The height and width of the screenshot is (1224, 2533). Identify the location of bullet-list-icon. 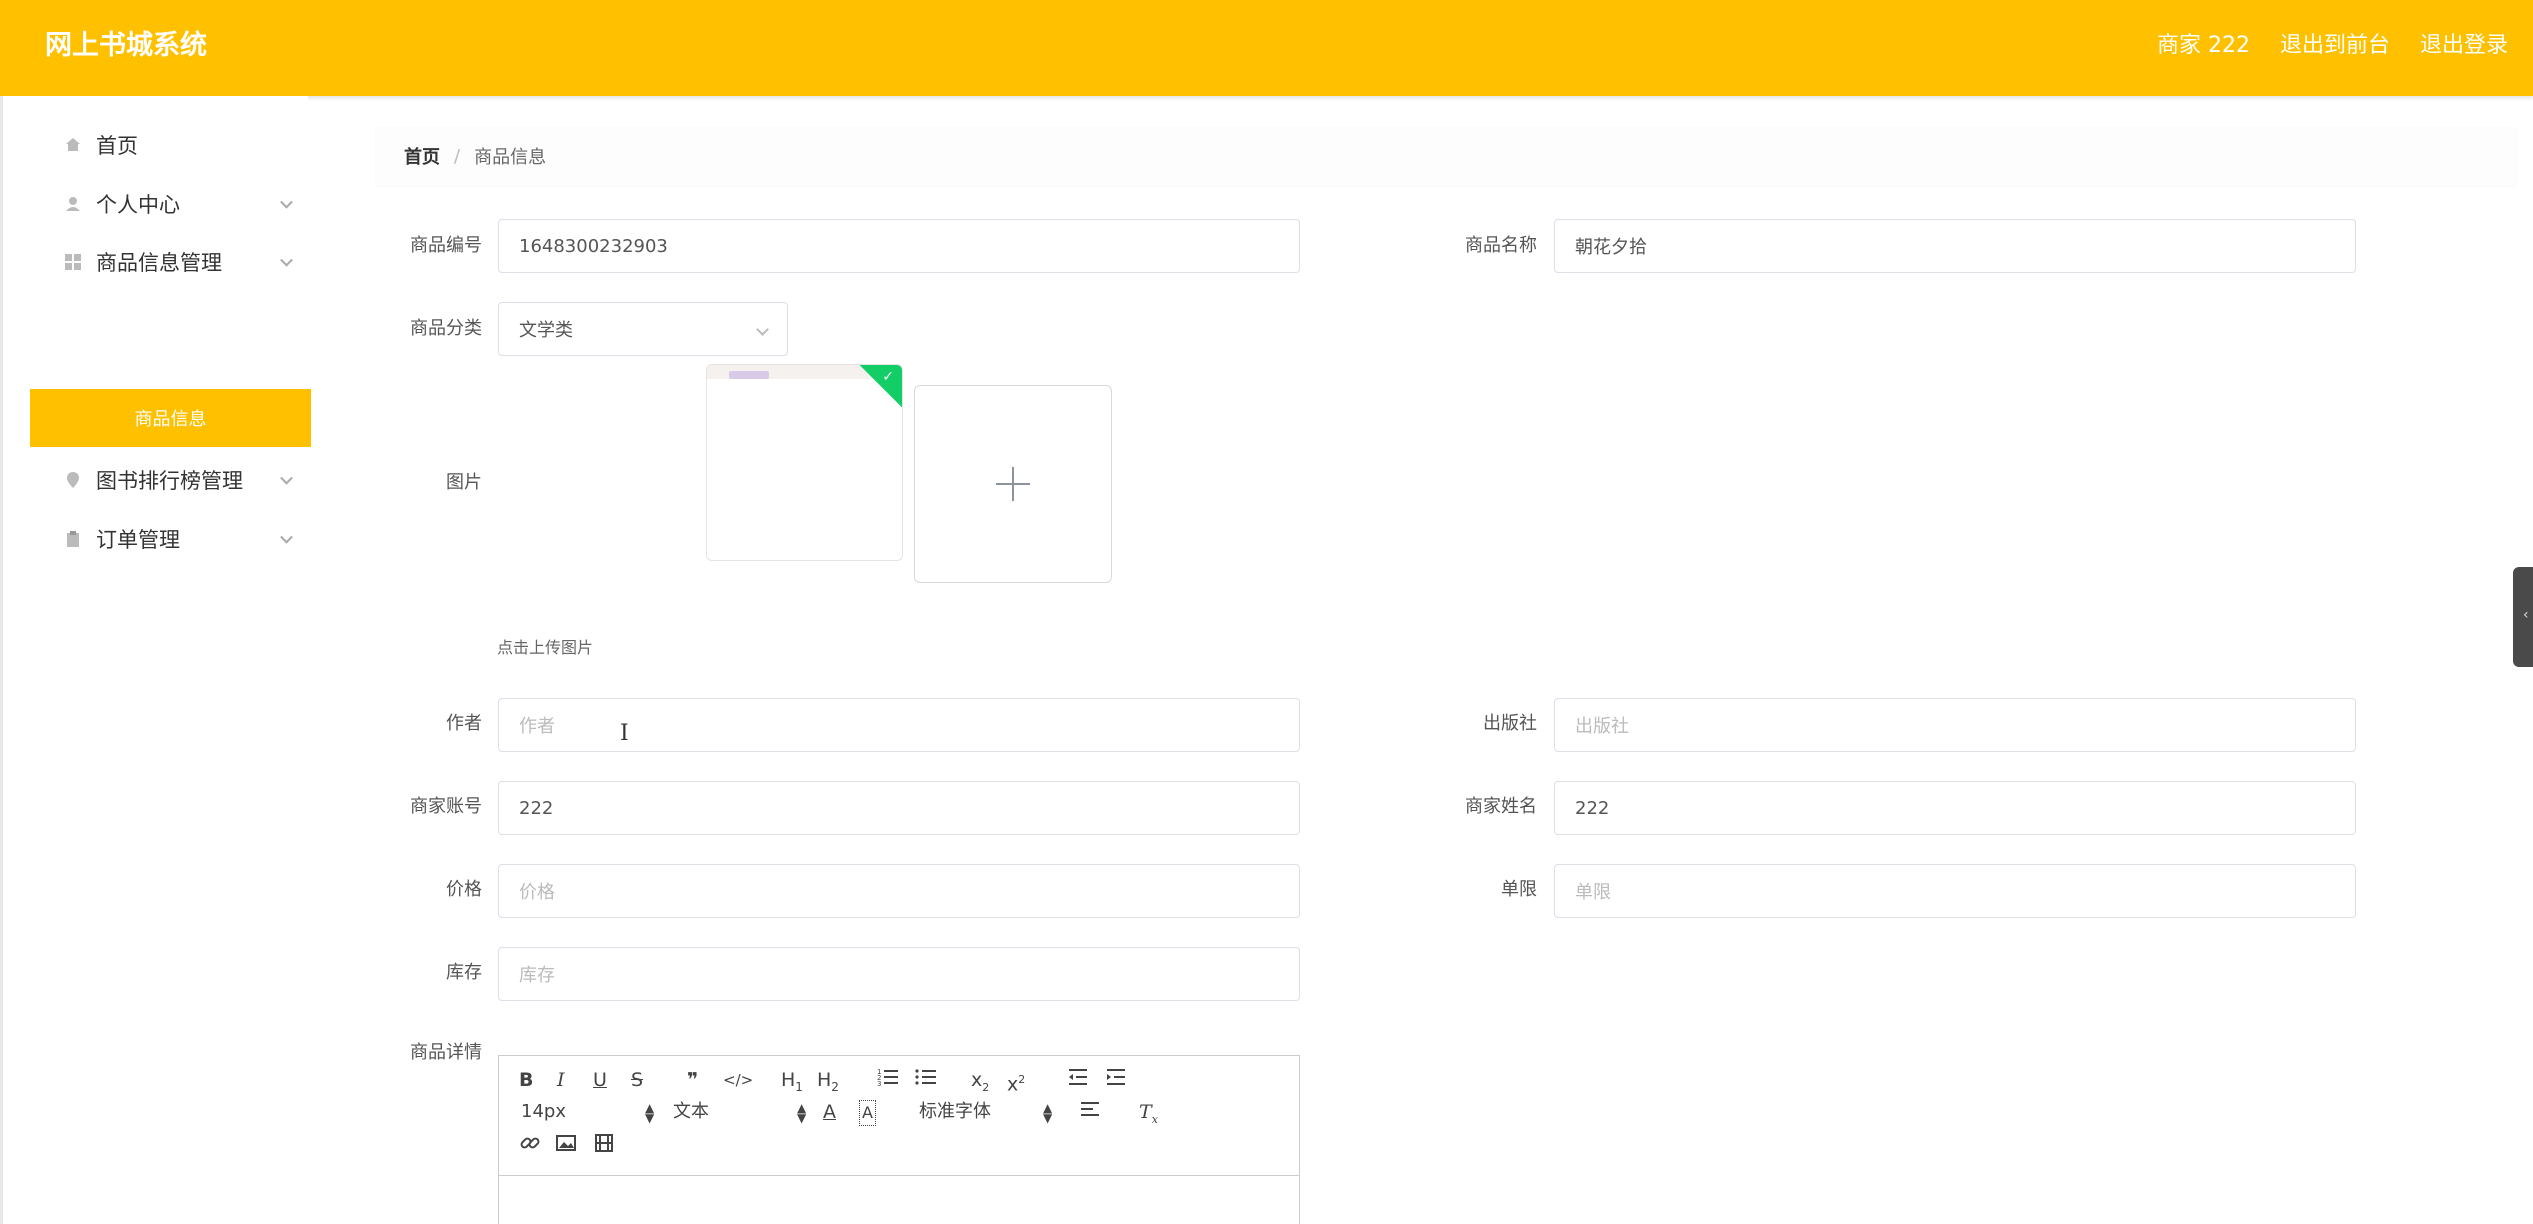
(926, 1080).